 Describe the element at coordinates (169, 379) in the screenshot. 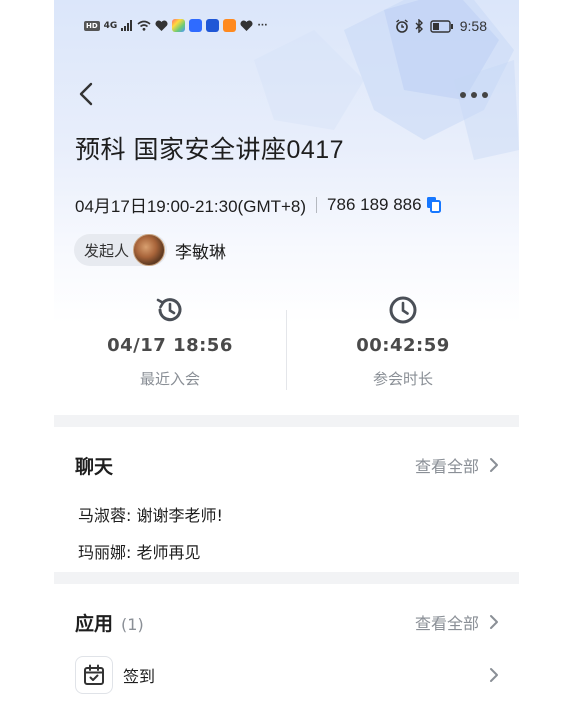

I see `stat-label: 最近入会` at that location.